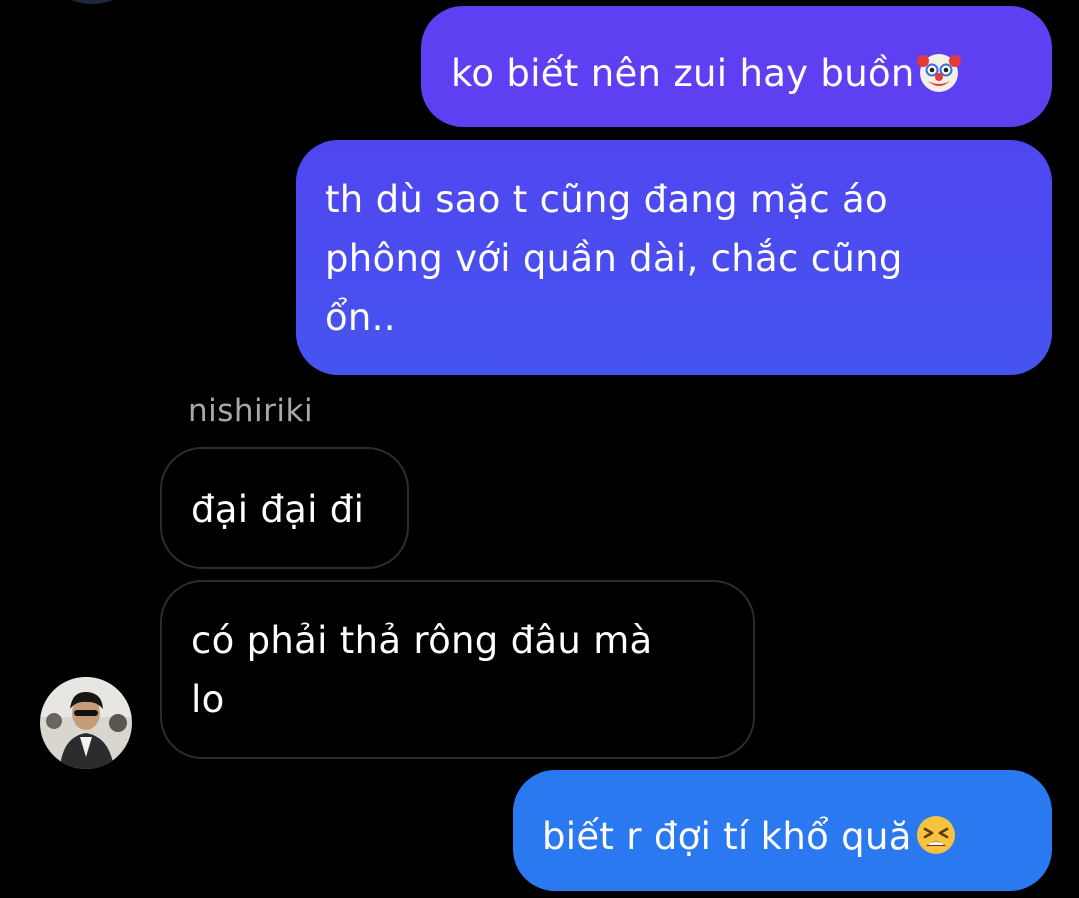  What do you see at coordinates (683, 73) in the screenshot?
I see `message-text: ko biết nên zui hay buồn` at bounding box center [683, 73].